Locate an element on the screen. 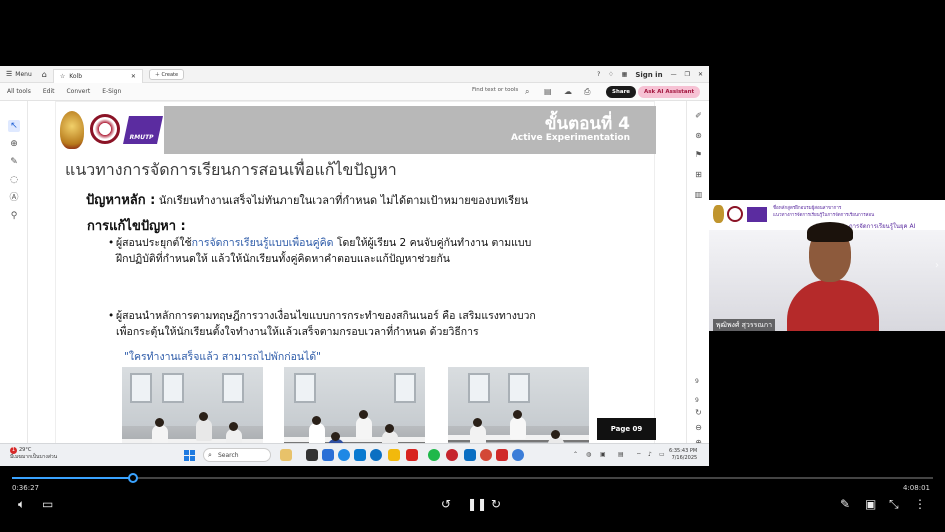  chevron-right-icon: › is located at coordinates (937, 265).